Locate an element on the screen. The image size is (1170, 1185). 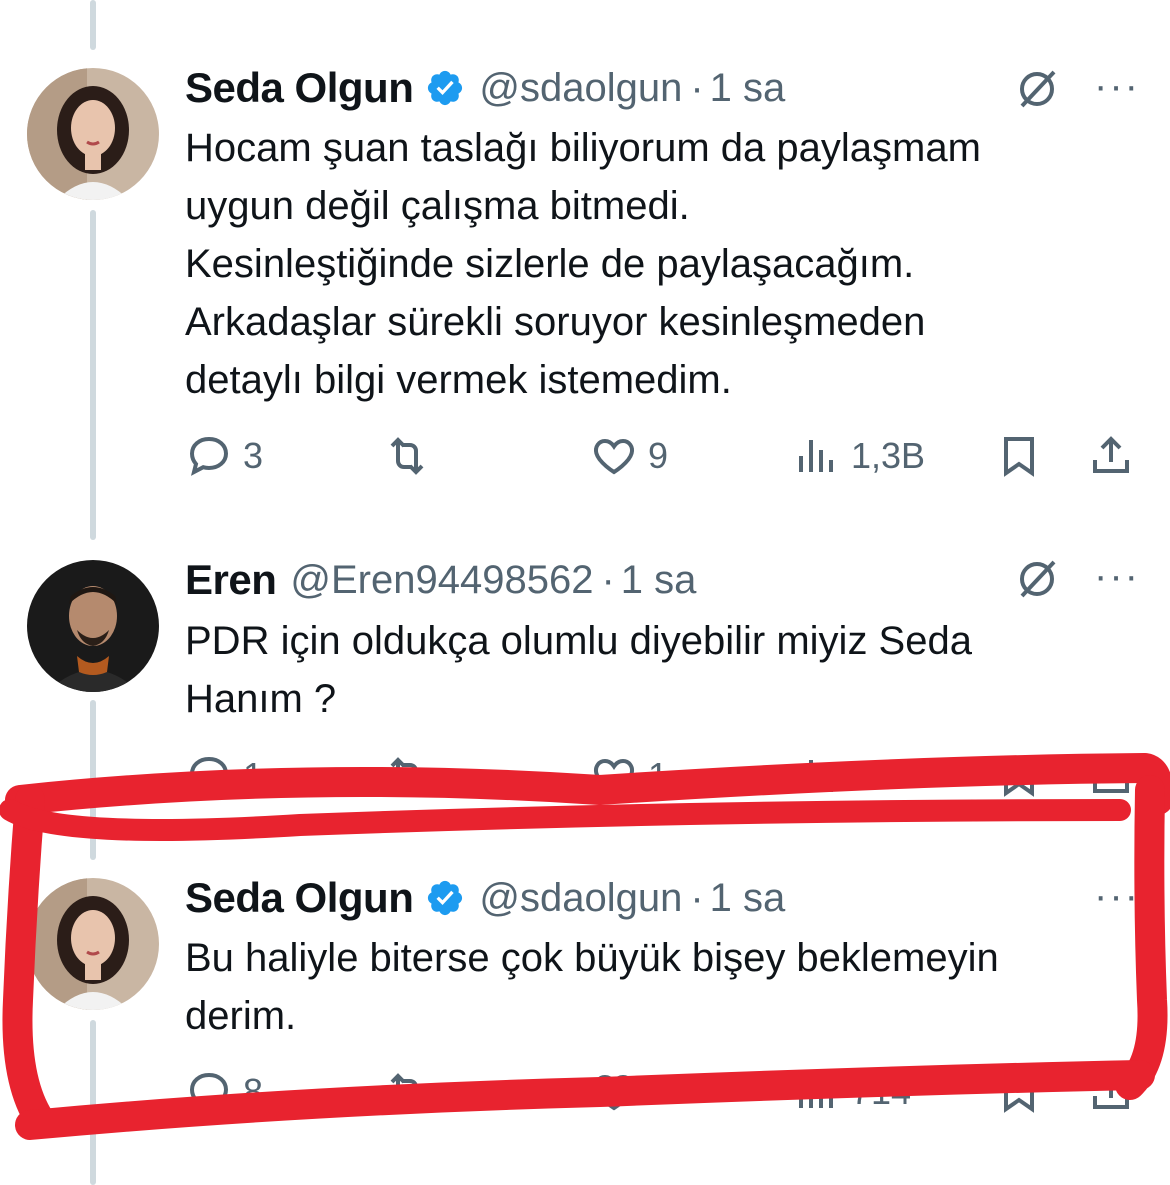
like-count: 9 is located at coordinates (658, 455).